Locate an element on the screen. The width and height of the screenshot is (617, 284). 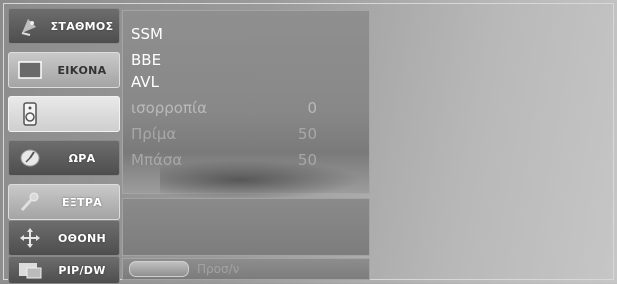
sidebar-item-label: ΕΞΤΡΑ is located at coordinates (82, 202).